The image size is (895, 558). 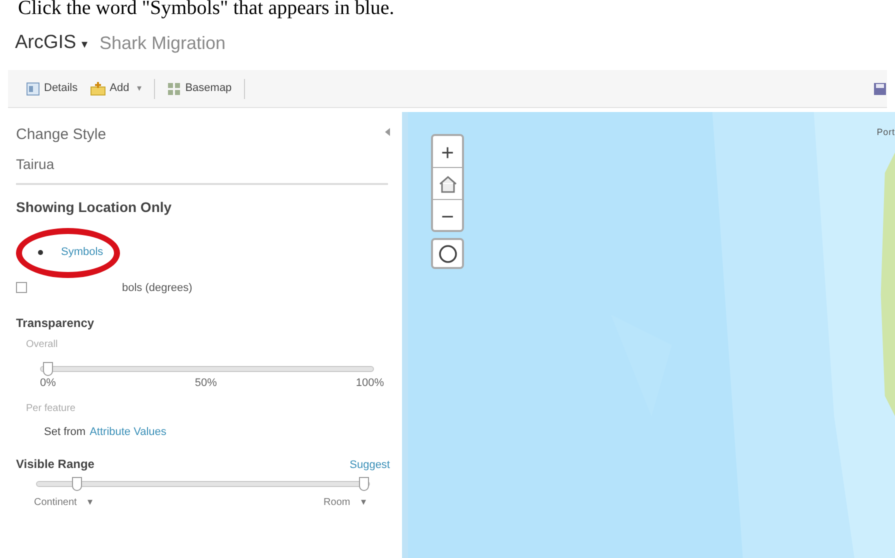 I want to click on set-from-text: Set from, so click(x=65, y=432).